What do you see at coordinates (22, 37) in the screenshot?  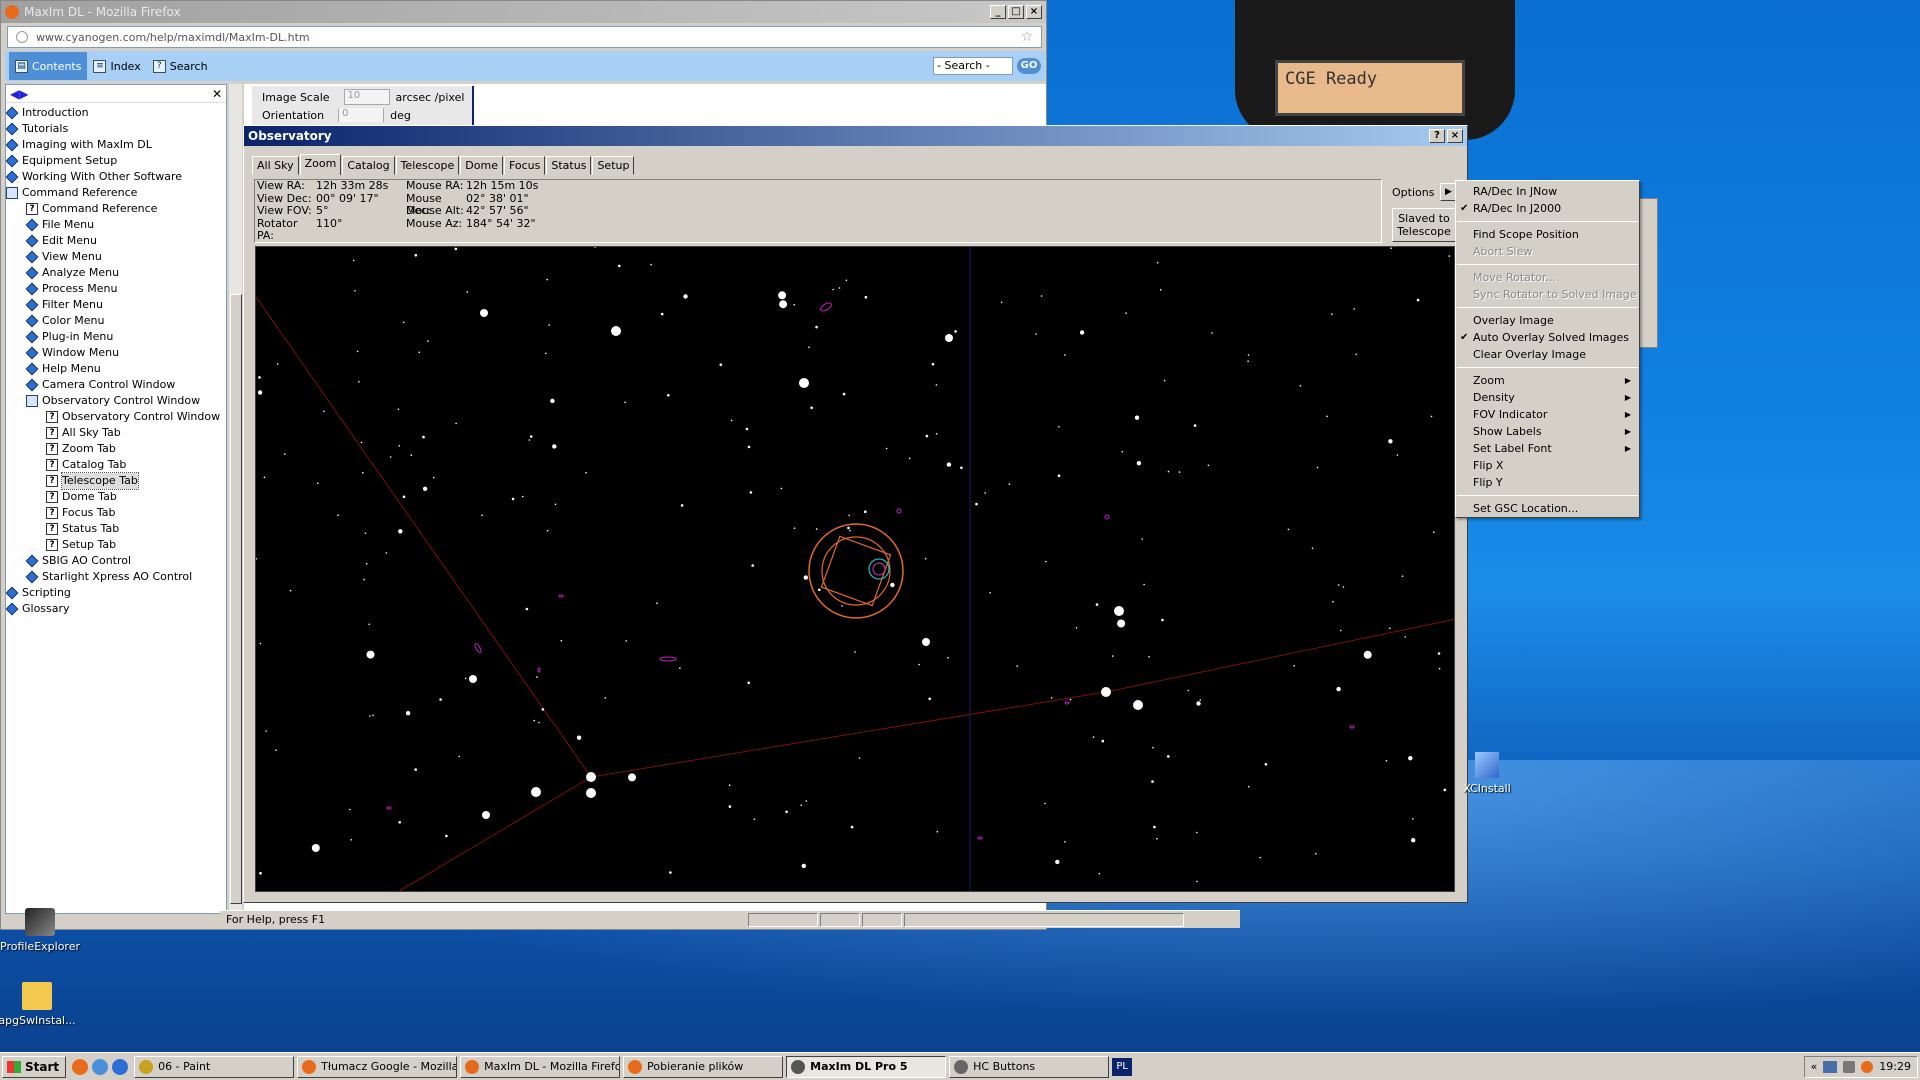 I see `site-identity-icon` at bounding box center [22, 37].